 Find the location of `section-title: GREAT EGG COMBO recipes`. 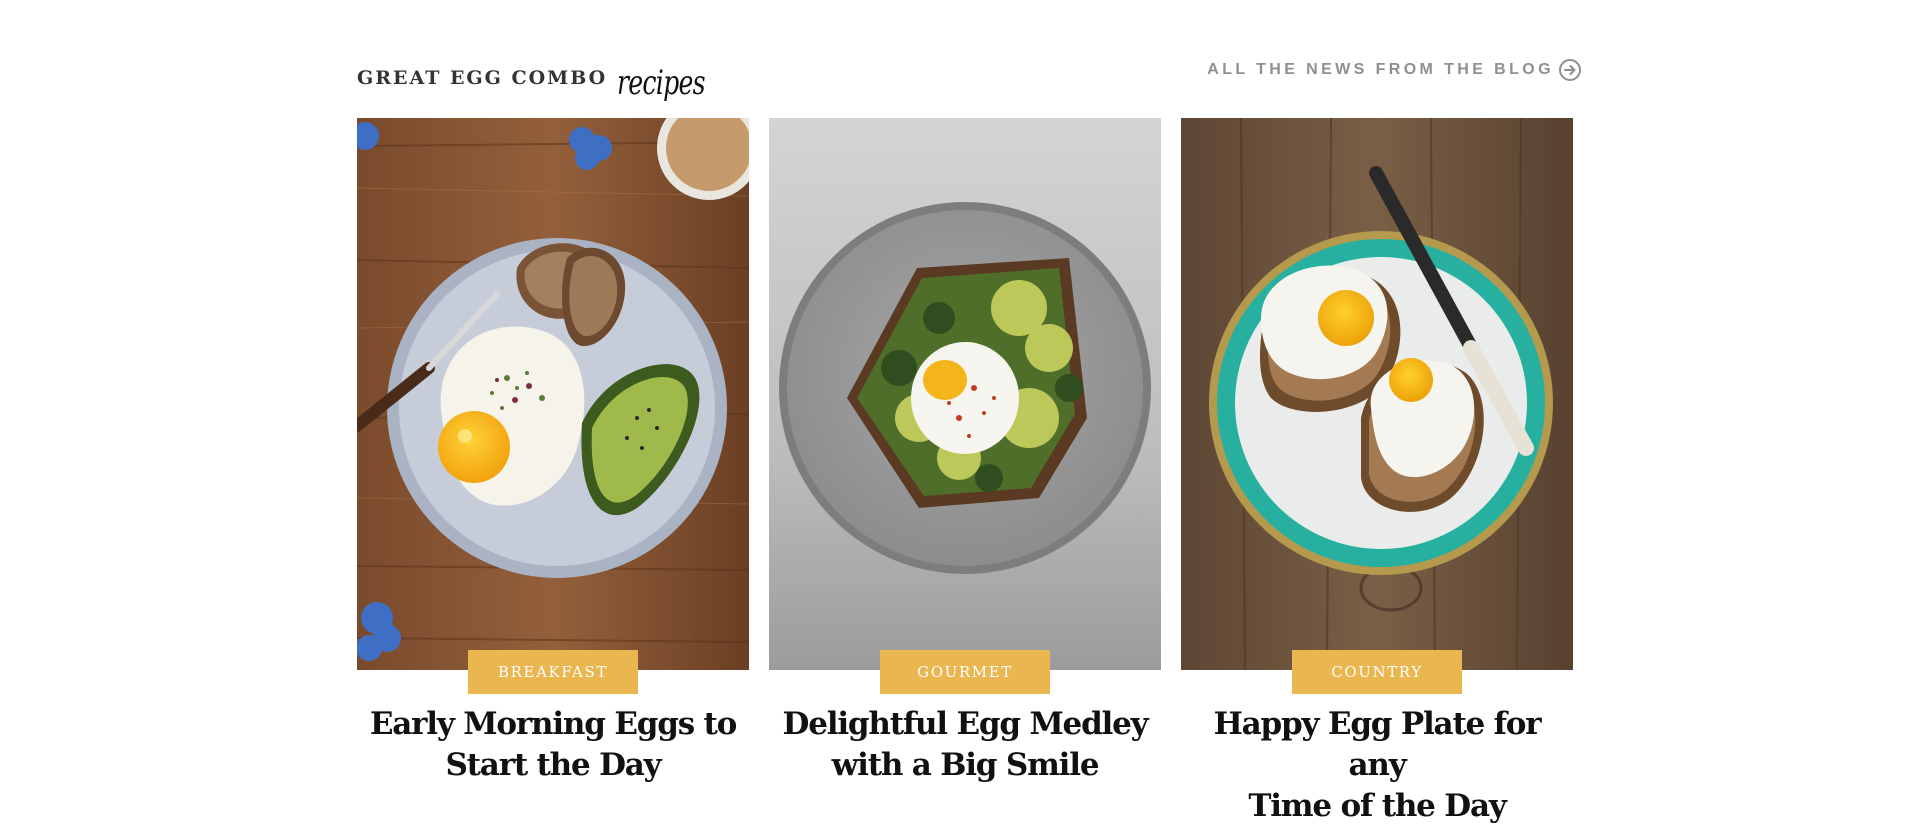

section-title: GREAT EGG COMBO recipes is located at coordinates (546, 80).